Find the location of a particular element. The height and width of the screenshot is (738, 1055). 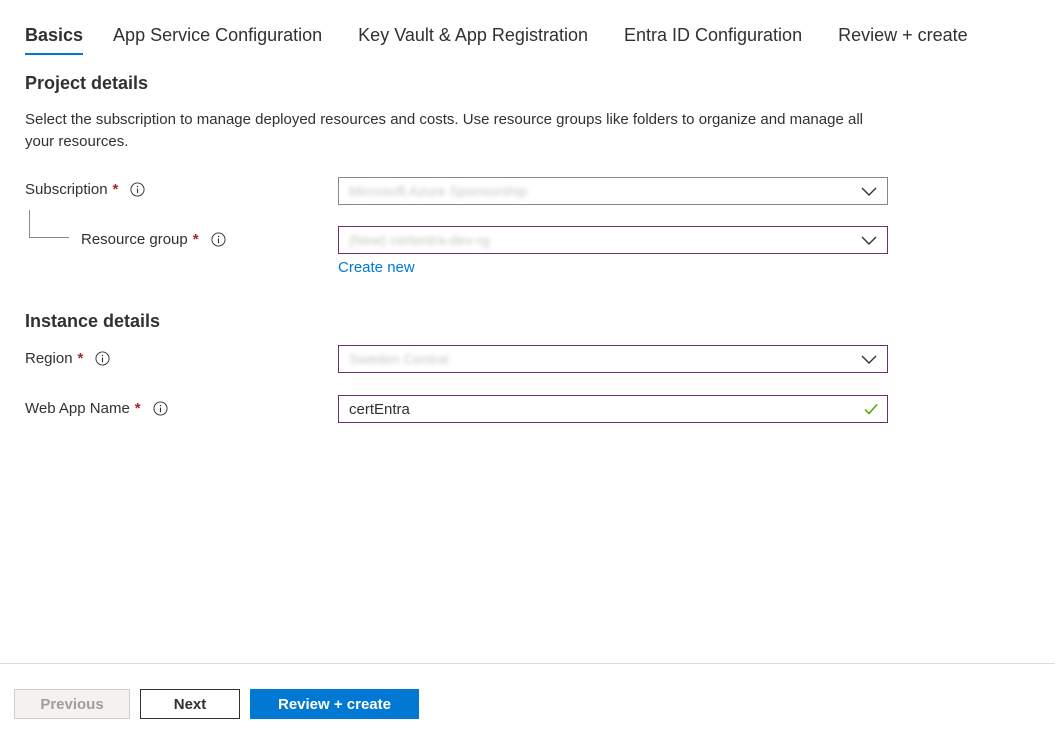

region-dropdown: Sweden Central is located at coordinates (613, 359).